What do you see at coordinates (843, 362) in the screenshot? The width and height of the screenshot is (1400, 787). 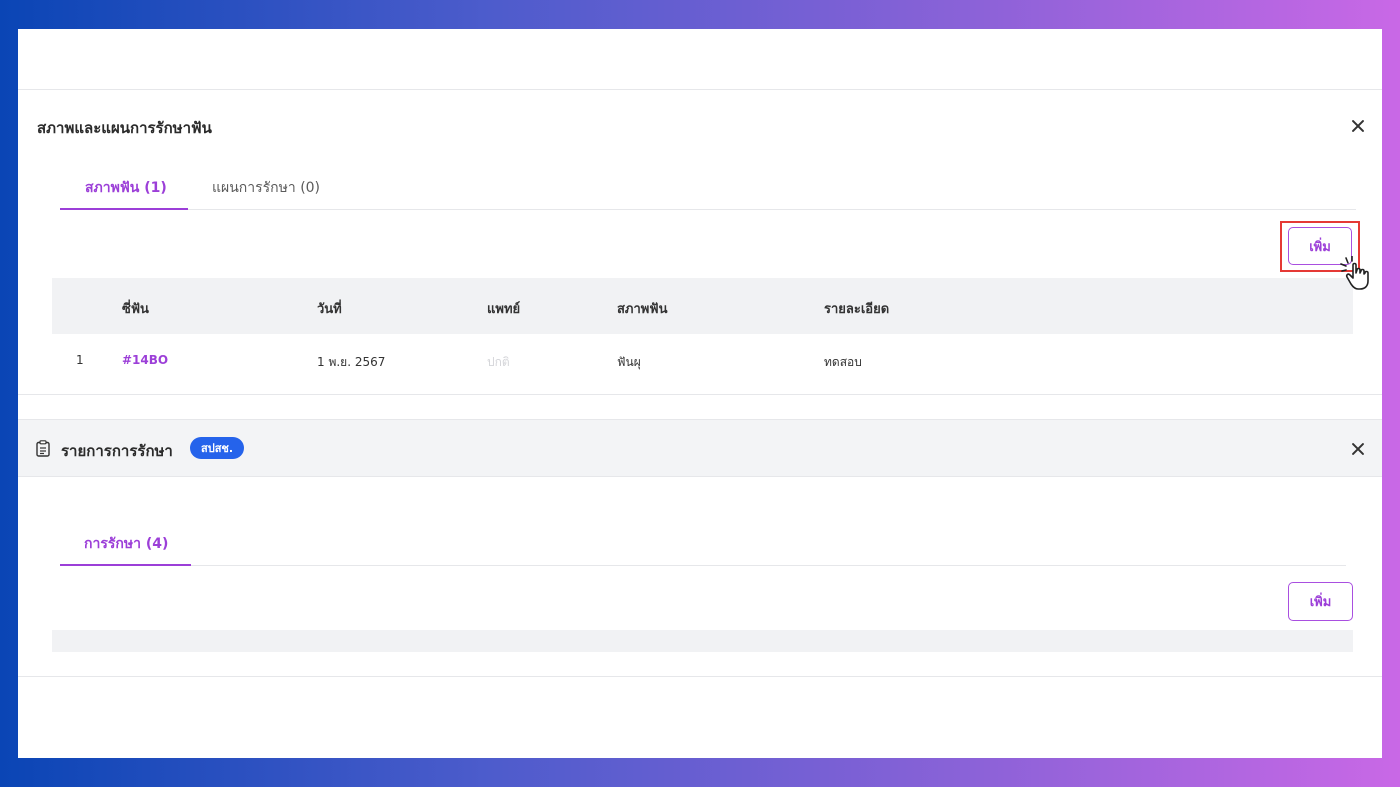 I see `row-detail: ทดสอบ` at bounding box center [843, 362].